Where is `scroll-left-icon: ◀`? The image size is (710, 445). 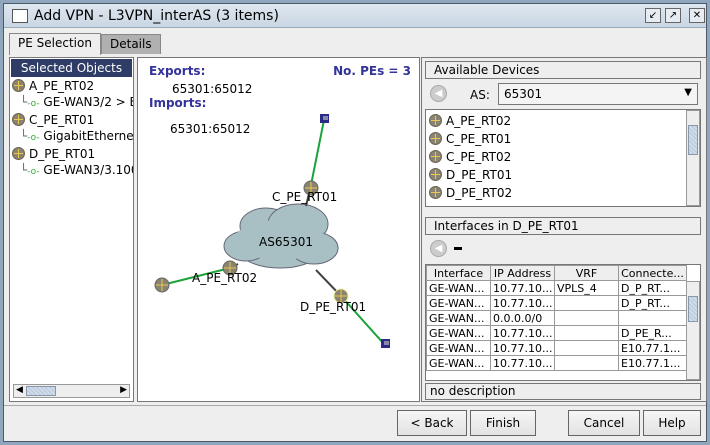 scroll-left-icon: ◀ is located at coordinates (19, 390).